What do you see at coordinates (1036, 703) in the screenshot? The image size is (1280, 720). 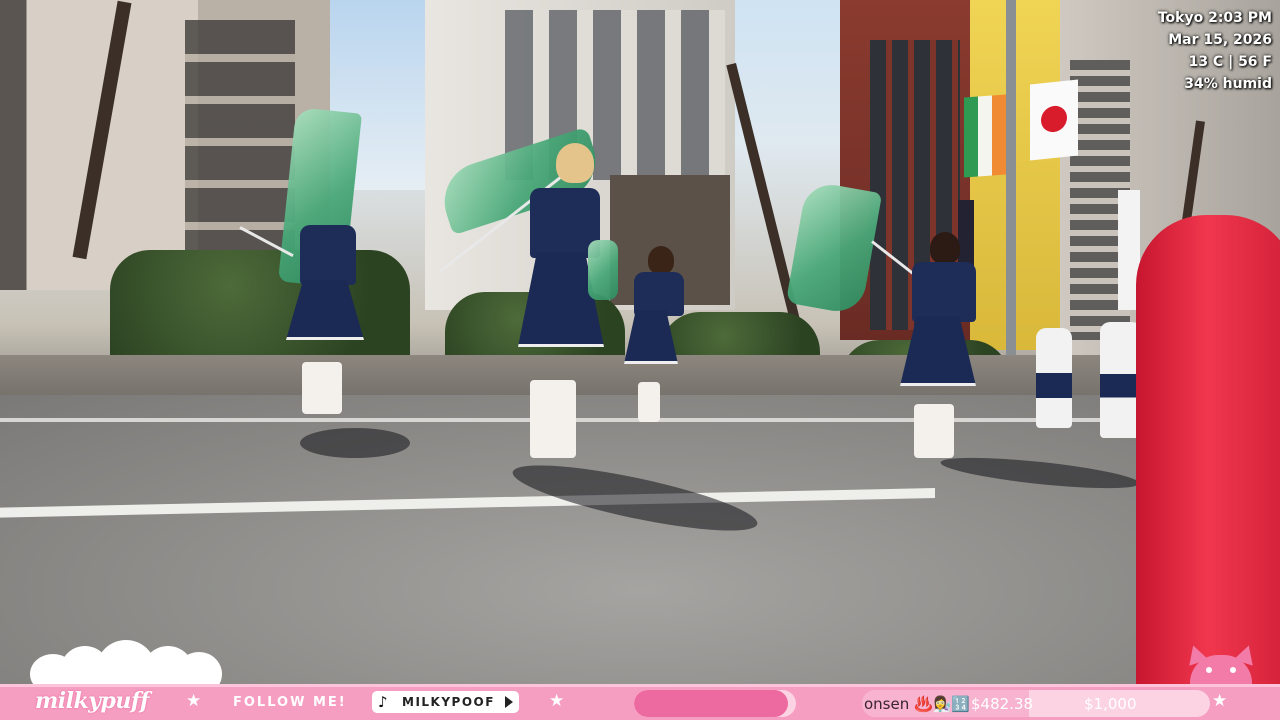 I see `donation-goal-bar: onsen ♨️👩‍🔬🔢 $482.38 $1,000` at bounding box center [1036, 703].